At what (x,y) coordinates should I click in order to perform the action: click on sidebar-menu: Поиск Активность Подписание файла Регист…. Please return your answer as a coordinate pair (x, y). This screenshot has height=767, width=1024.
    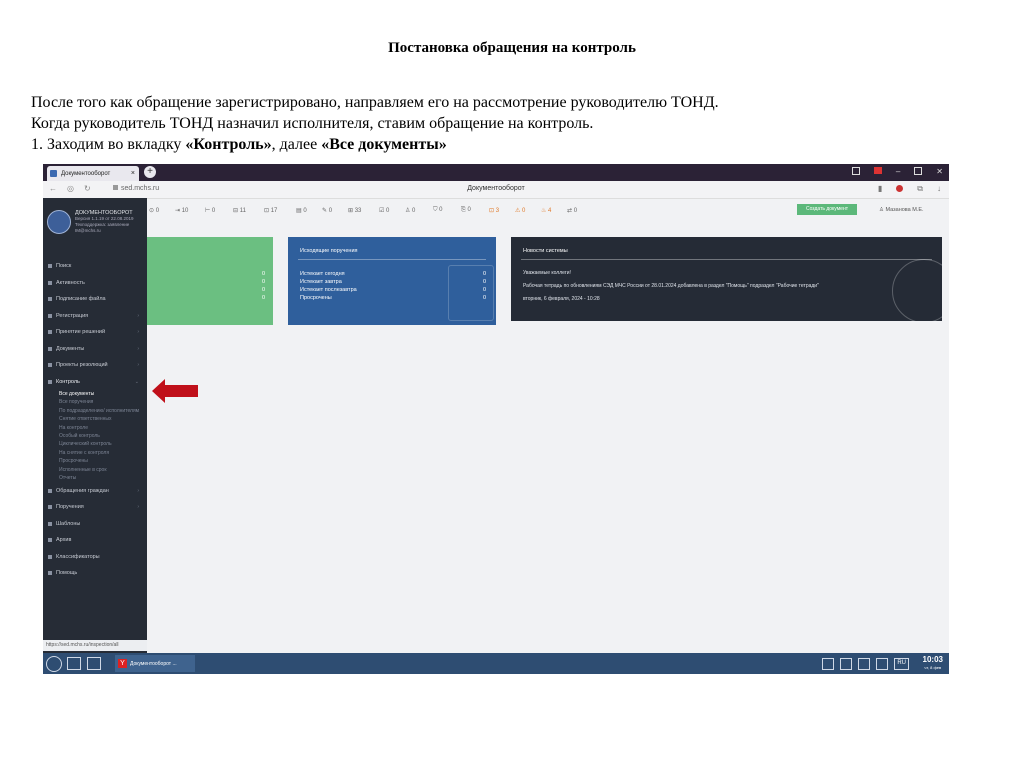
    Looking at the image, I should click on (95, 419).